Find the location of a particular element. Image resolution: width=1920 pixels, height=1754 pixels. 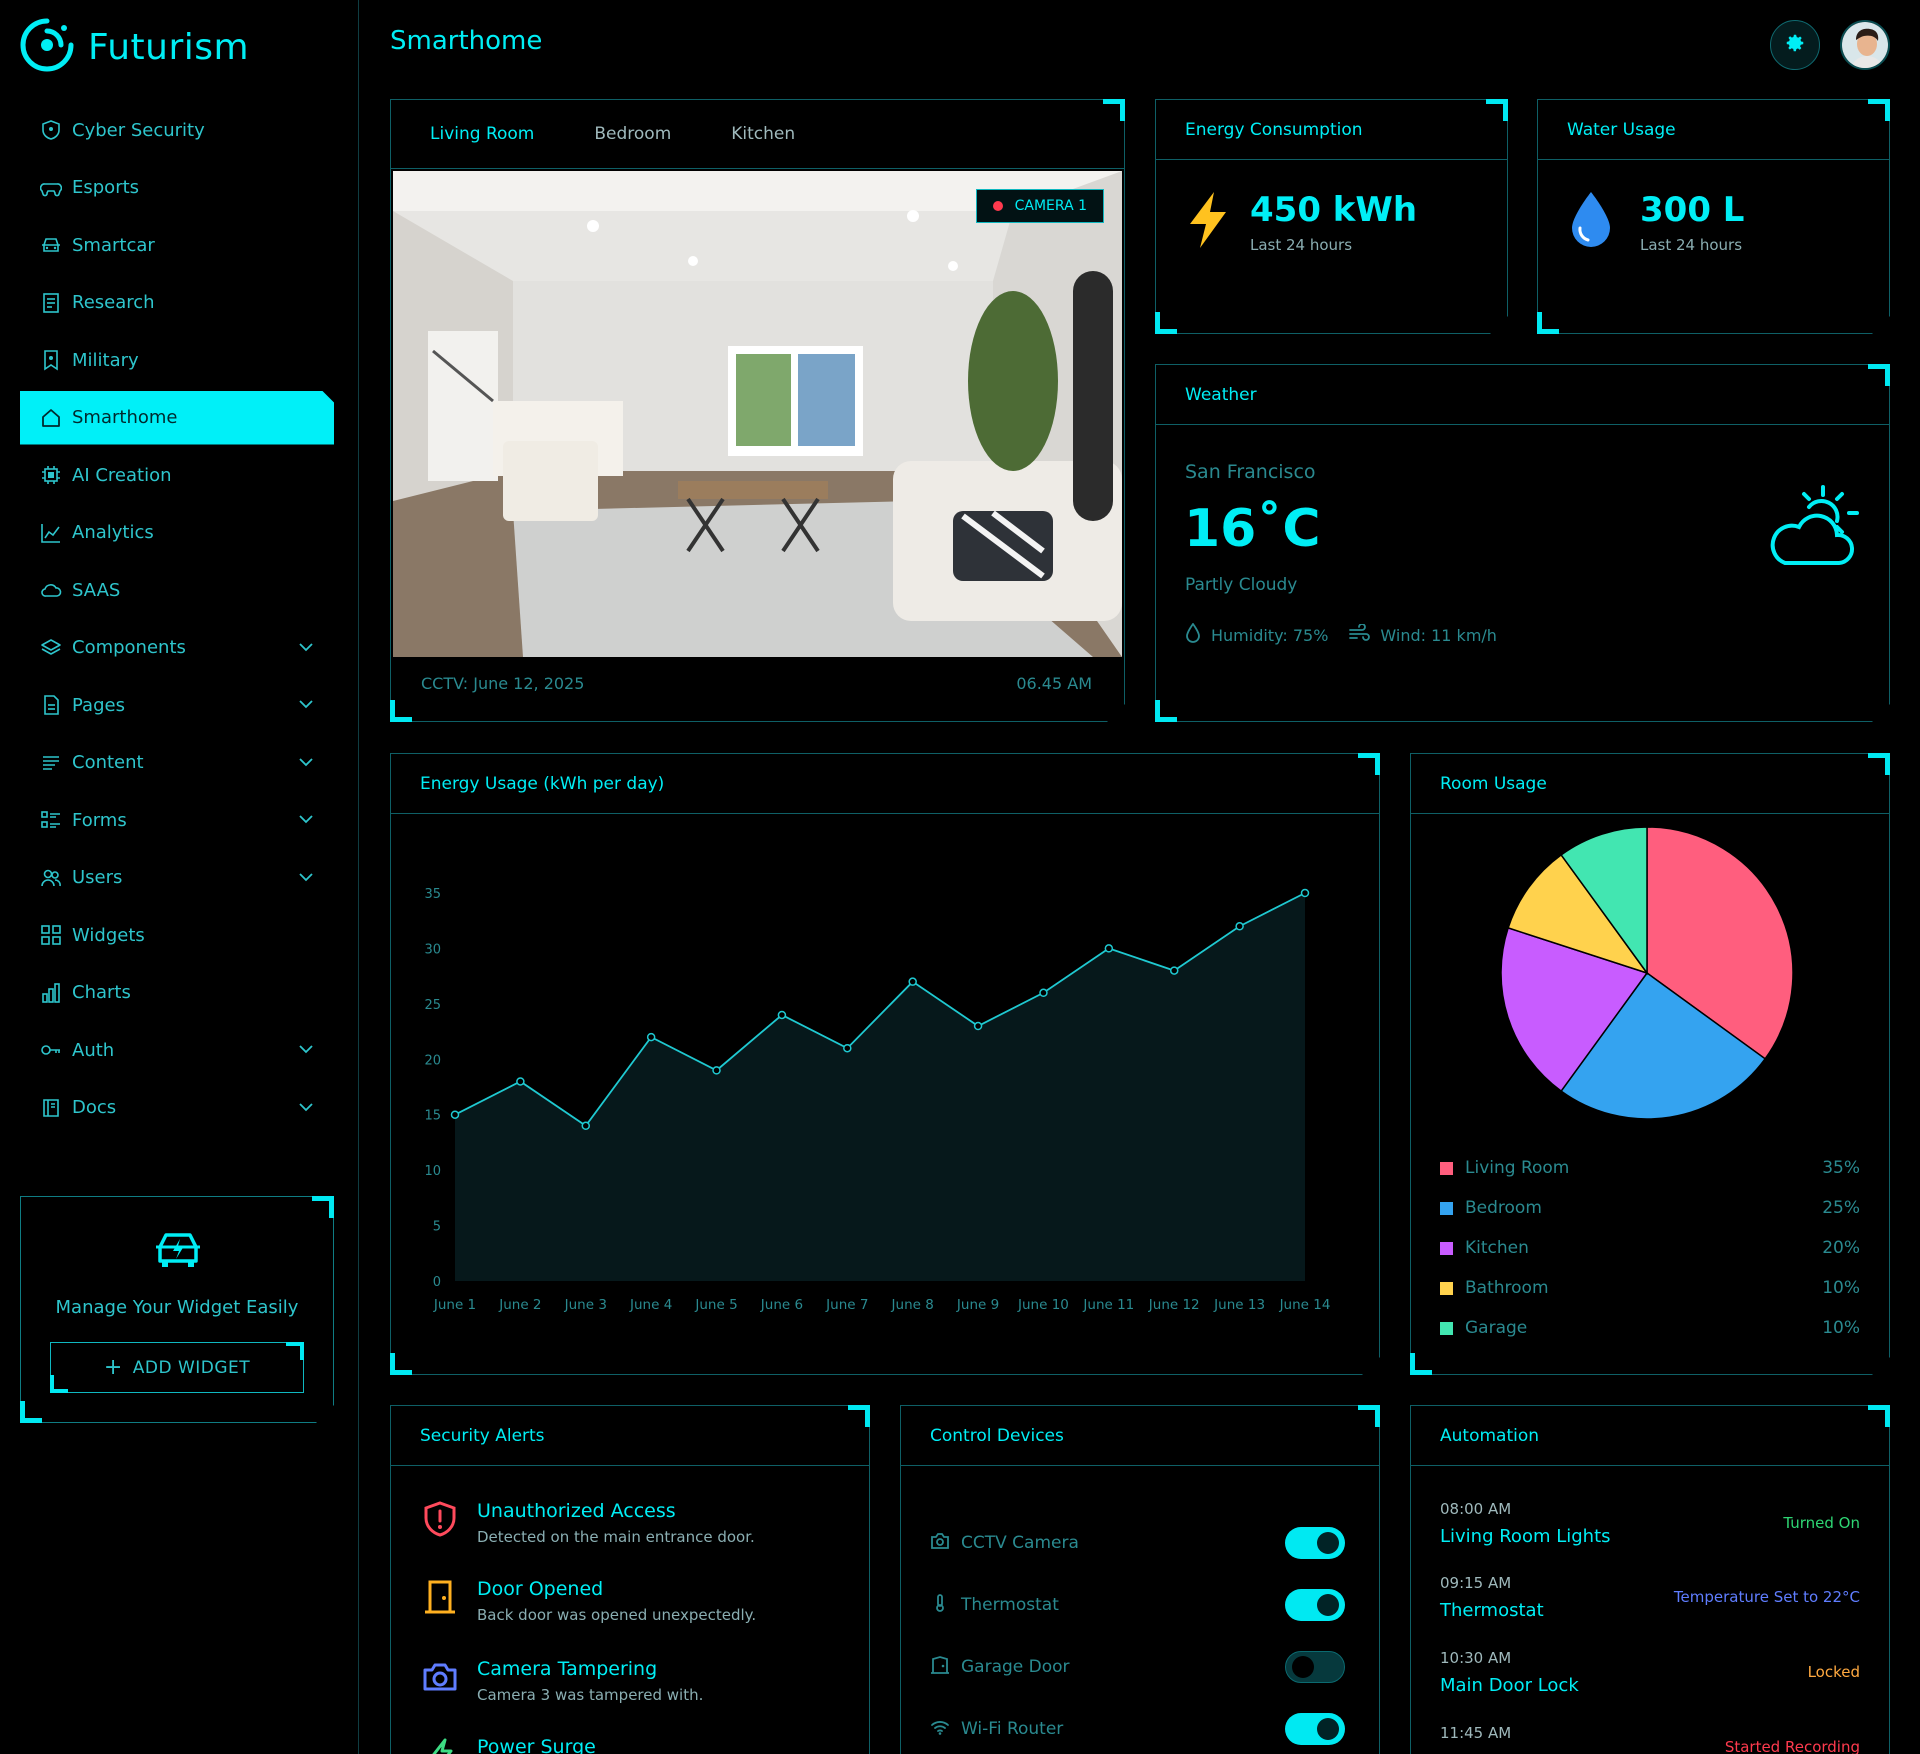

sidebar-item-components: Components is located at coordinates (177, 648).